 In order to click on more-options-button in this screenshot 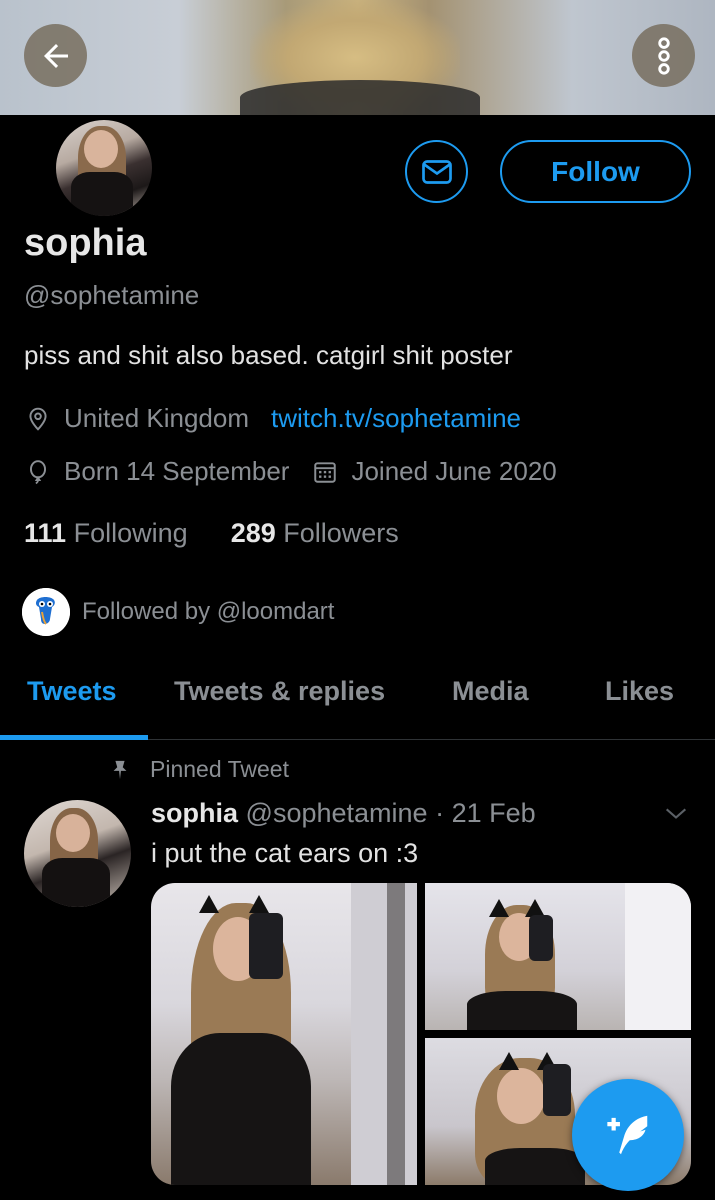, I will do `click(663, 55)`.